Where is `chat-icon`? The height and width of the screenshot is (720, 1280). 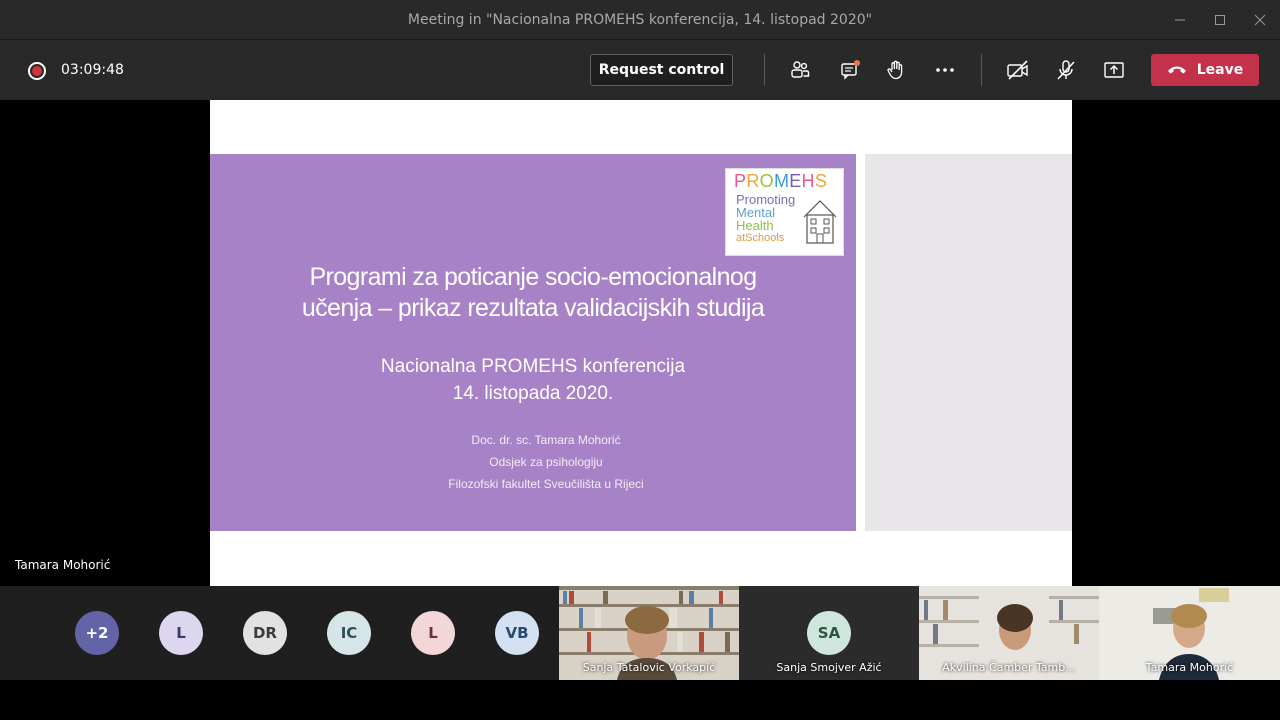
chat-icon is located at coordinates (850, 70).